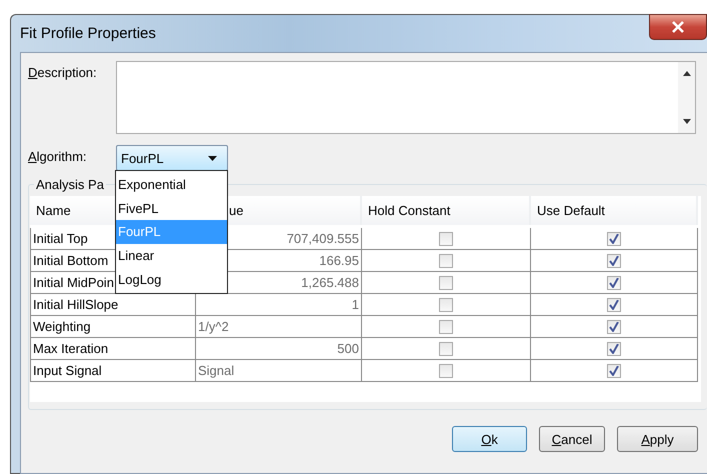 The height and width of the screenshot is (474, 707). What do you see at coordinates (171, 185) in the screenshot?
I see `dropdown-option: Exponential` at bounding box center [171, 185].